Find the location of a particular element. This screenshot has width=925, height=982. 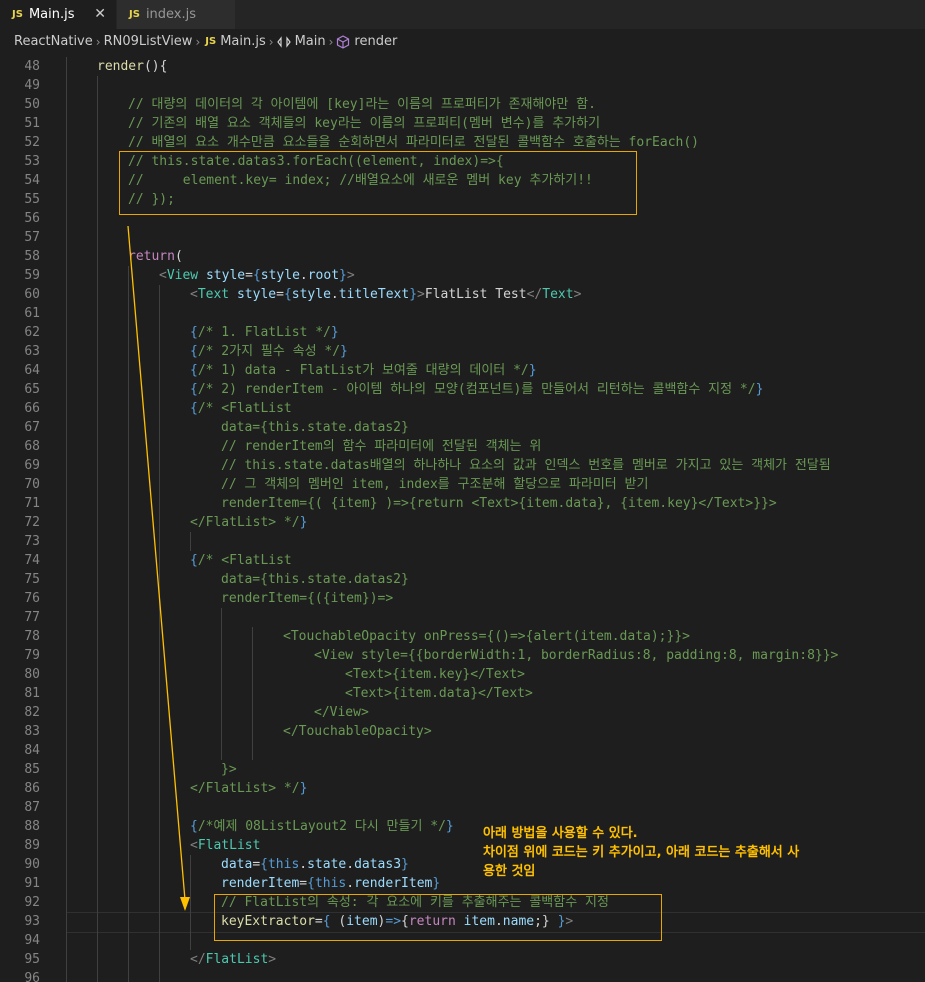

breadcrumb-item: render is located at coordinates (375, 41).